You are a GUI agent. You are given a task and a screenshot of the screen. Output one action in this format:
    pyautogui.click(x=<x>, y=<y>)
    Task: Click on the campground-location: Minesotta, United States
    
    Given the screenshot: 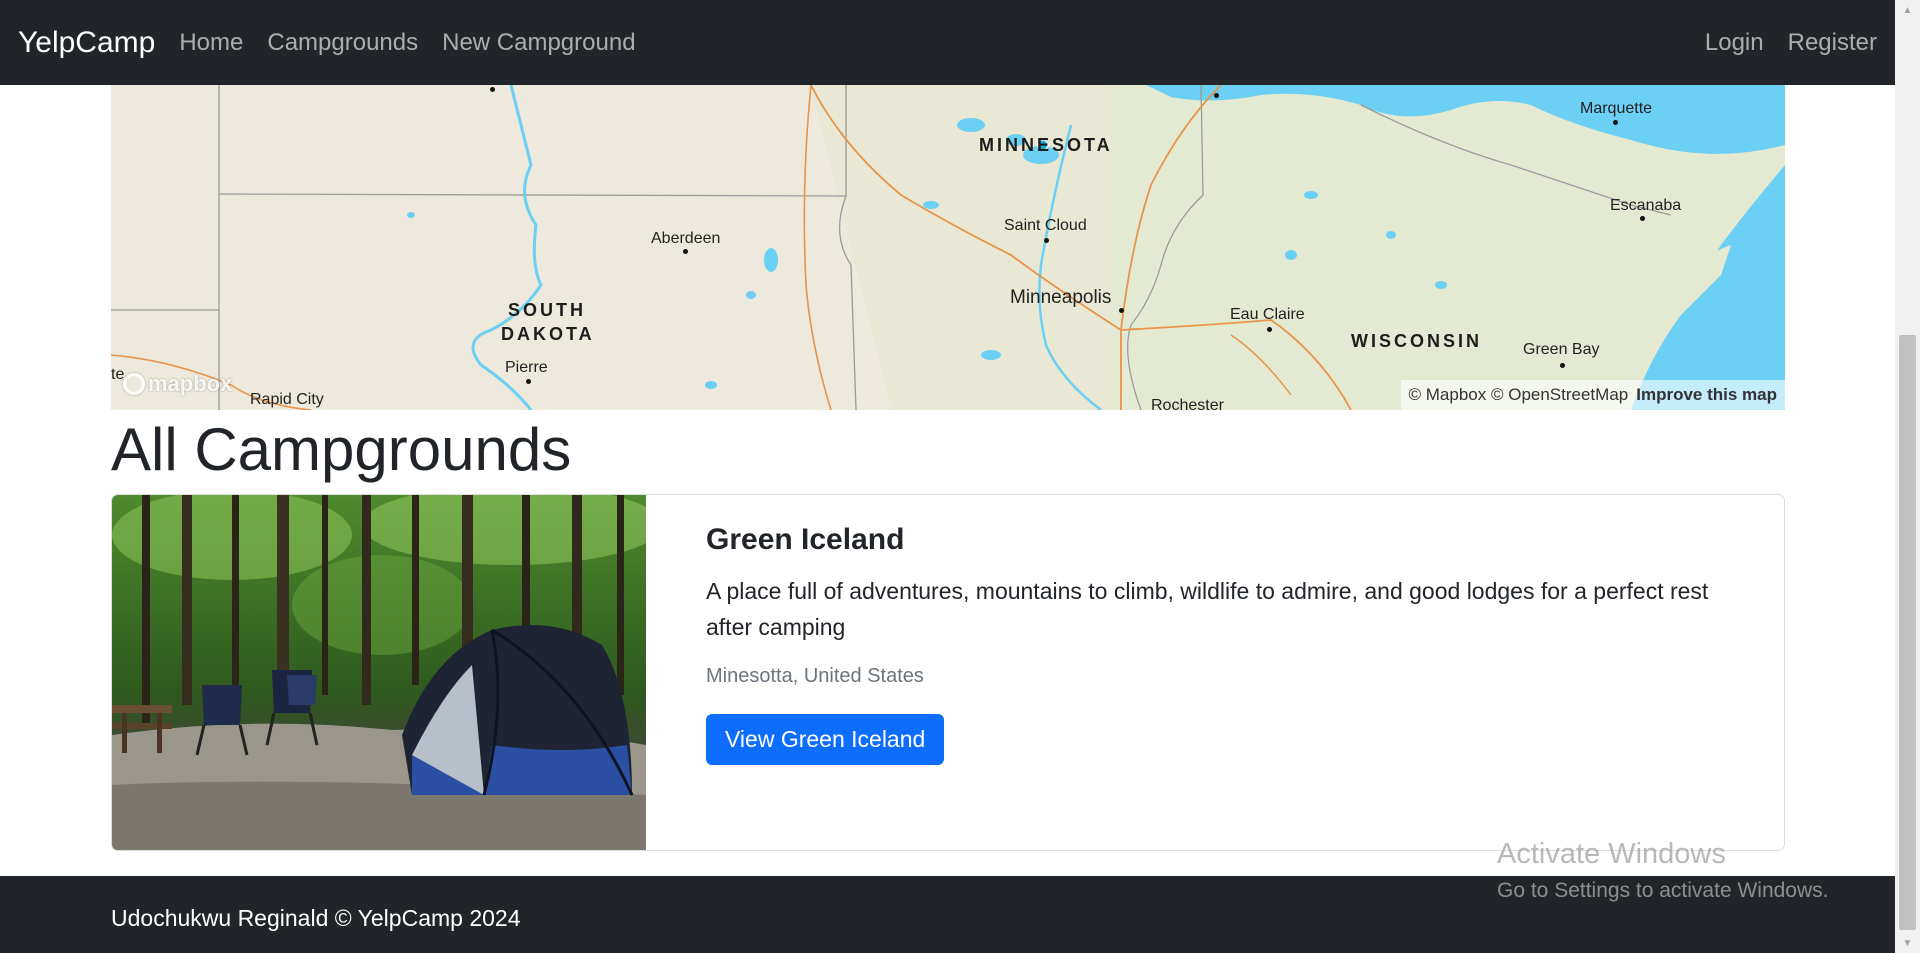 What is the action you would take?
    pyautogui.click(x=815, y=676)
    